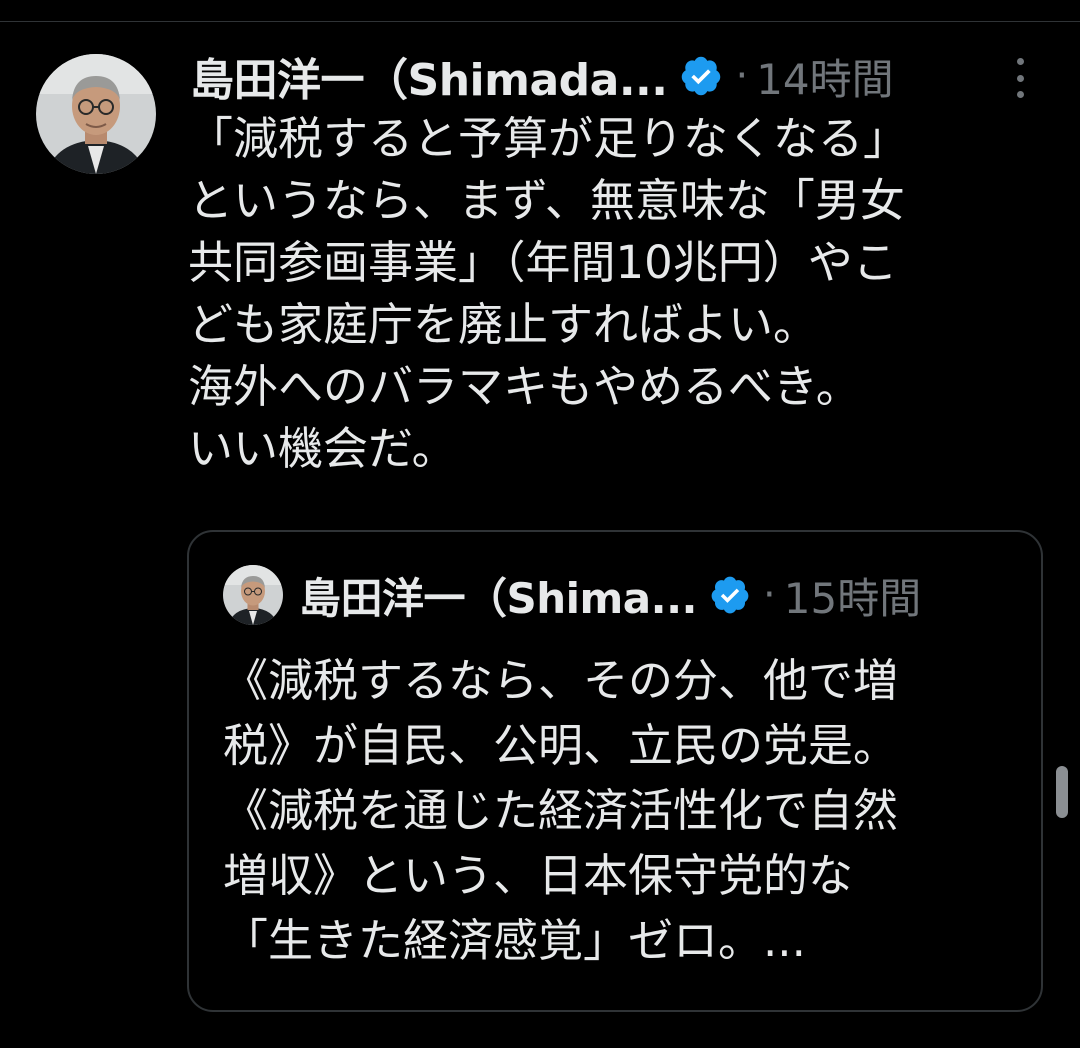  I want to click on quoted-tweet-header: 島田洋一（Shima... · 15時間, so click(659, 595).